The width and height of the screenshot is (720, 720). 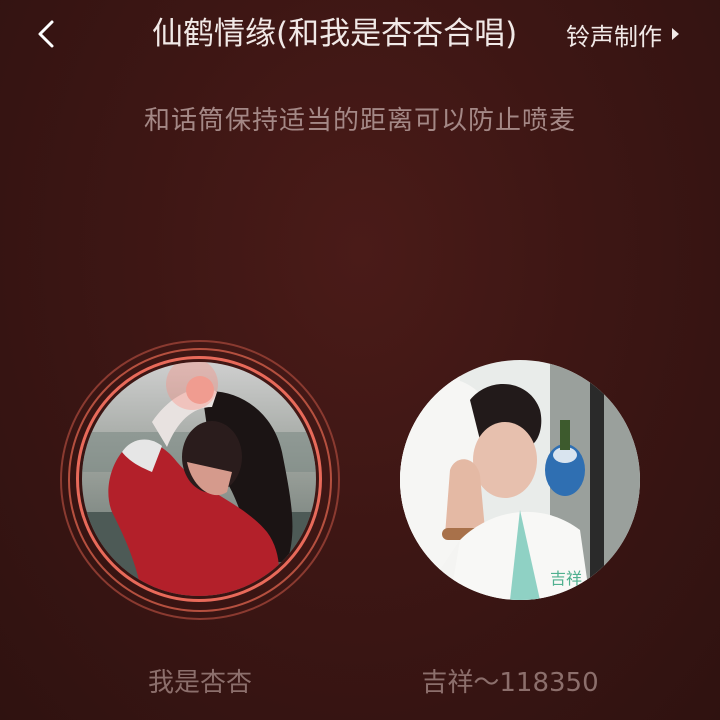 What do you see at coordinates (675, 34) in the screenshot?
I see `triangle-right-icon` at bounding box center [675, 34].